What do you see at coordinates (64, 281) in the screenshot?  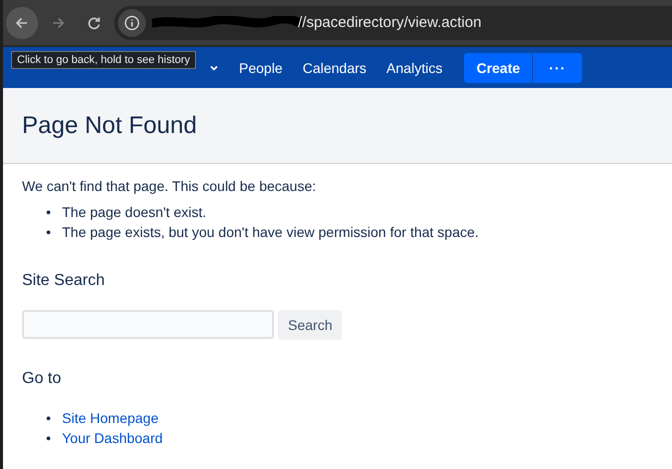 I see `section-heading: Site Search` at bounding box center [64, 281].